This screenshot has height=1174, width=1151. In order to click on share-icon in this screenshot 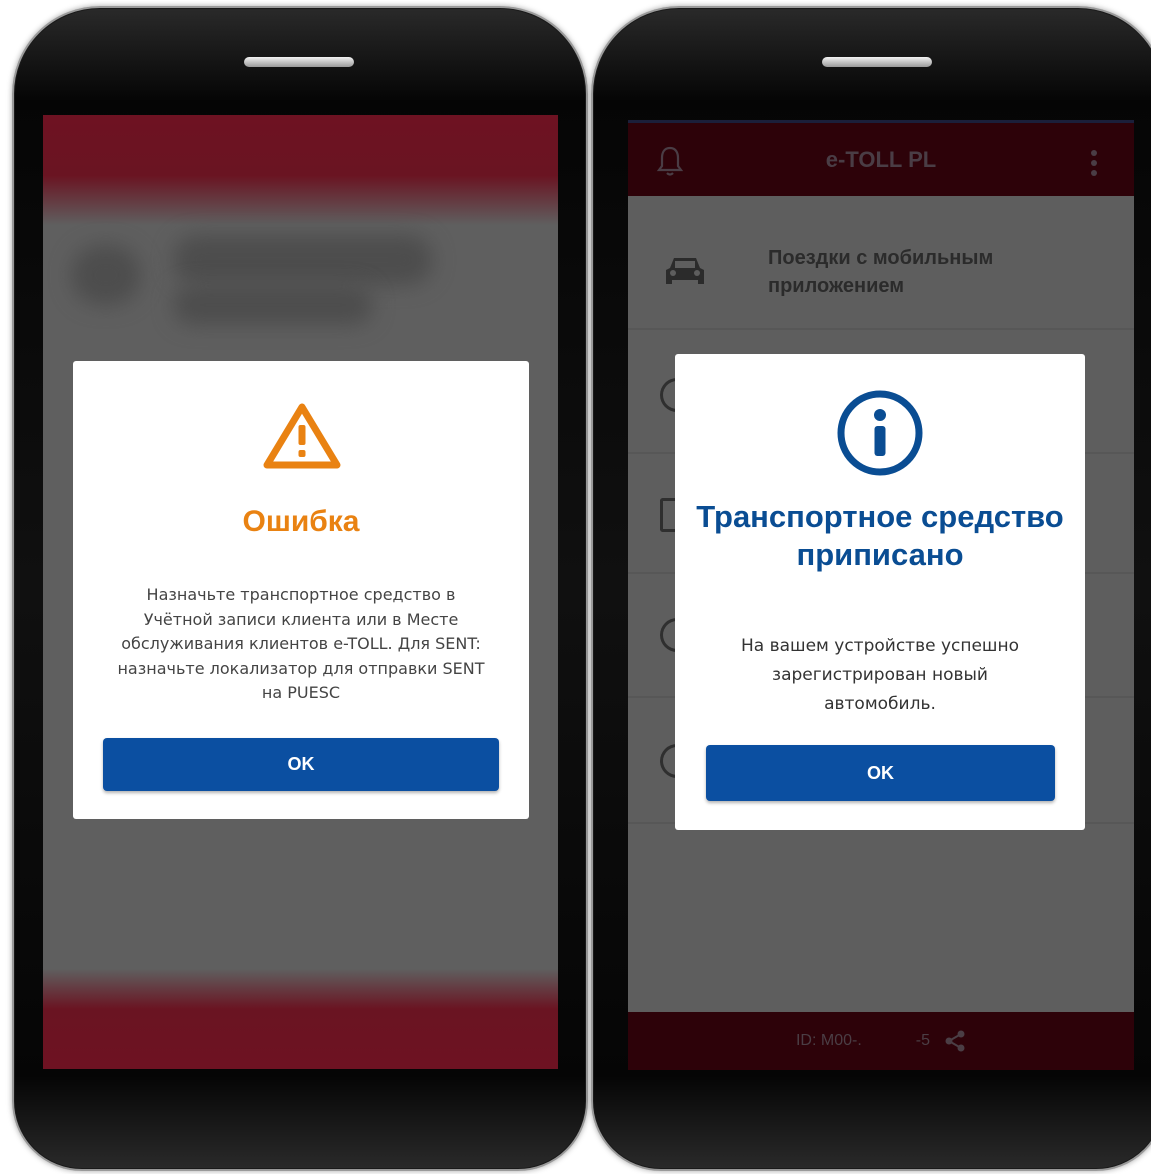, I will do `click(955, 1041)`.